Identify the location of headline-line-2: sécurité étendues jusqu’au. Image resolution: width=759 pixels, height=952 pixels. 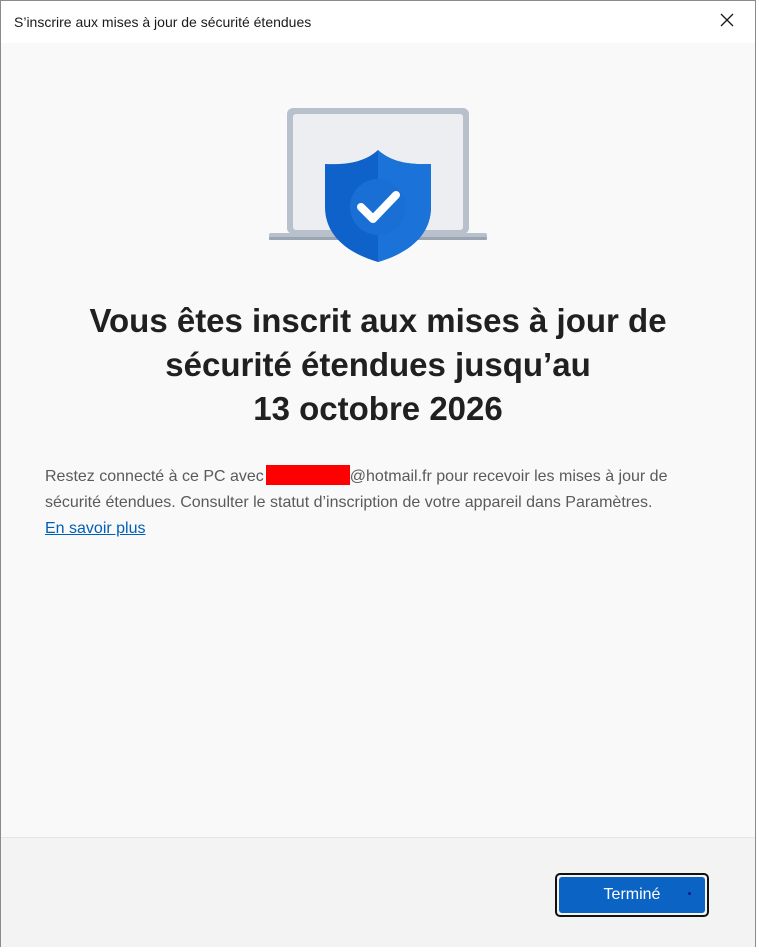
(378, 364).